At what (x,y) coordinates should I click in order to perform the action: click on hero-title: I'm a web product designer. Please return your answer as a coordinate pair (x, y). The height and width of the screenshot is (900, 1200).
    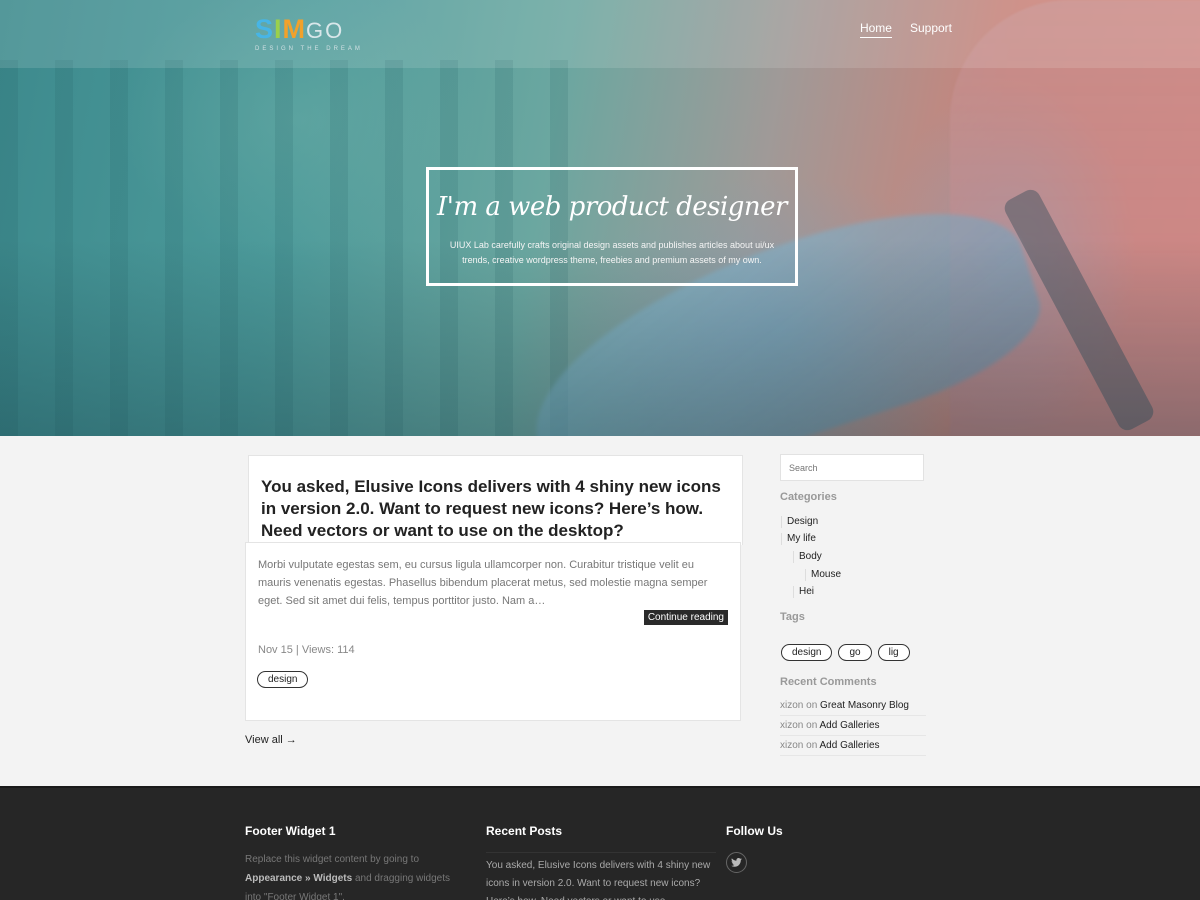
    Looking at the image, I should click on (612, 207).